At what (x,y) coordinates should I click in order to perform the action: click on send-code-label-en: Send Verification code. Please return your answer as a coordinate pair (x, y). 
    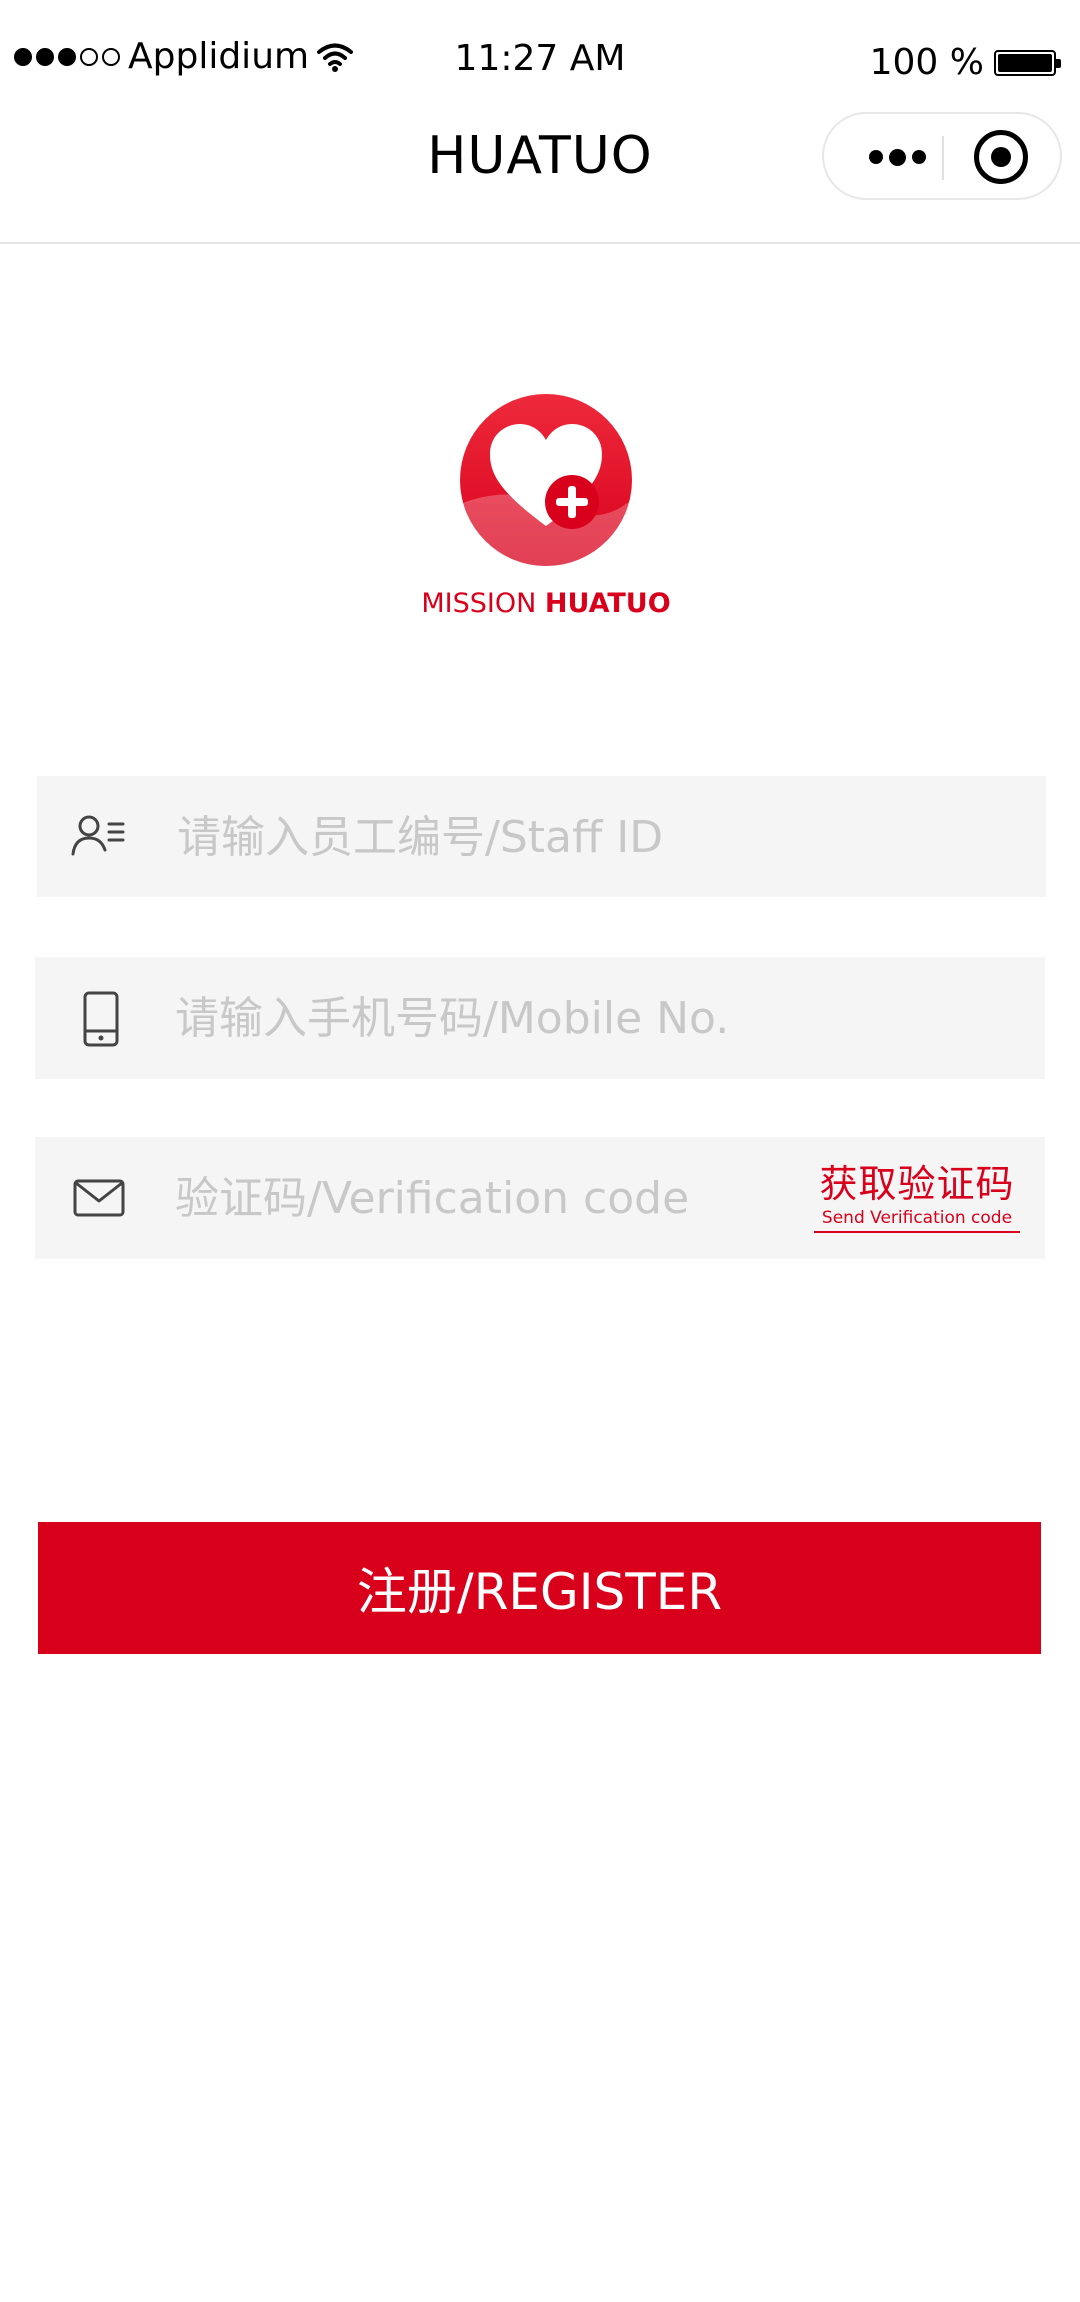
    Looking at the image, I should click on (917, 1220).